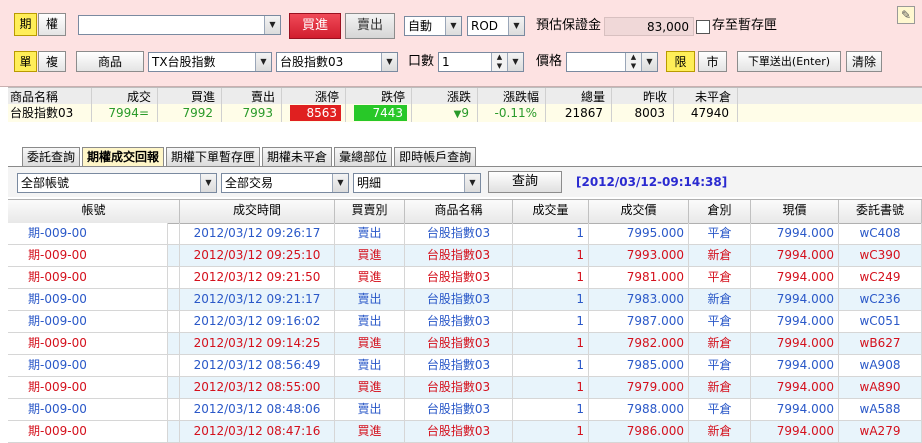 This screenshot has height=443, width=922. I want to click on trade-filter-select: 全部交易 ▼, so click(285, 183).